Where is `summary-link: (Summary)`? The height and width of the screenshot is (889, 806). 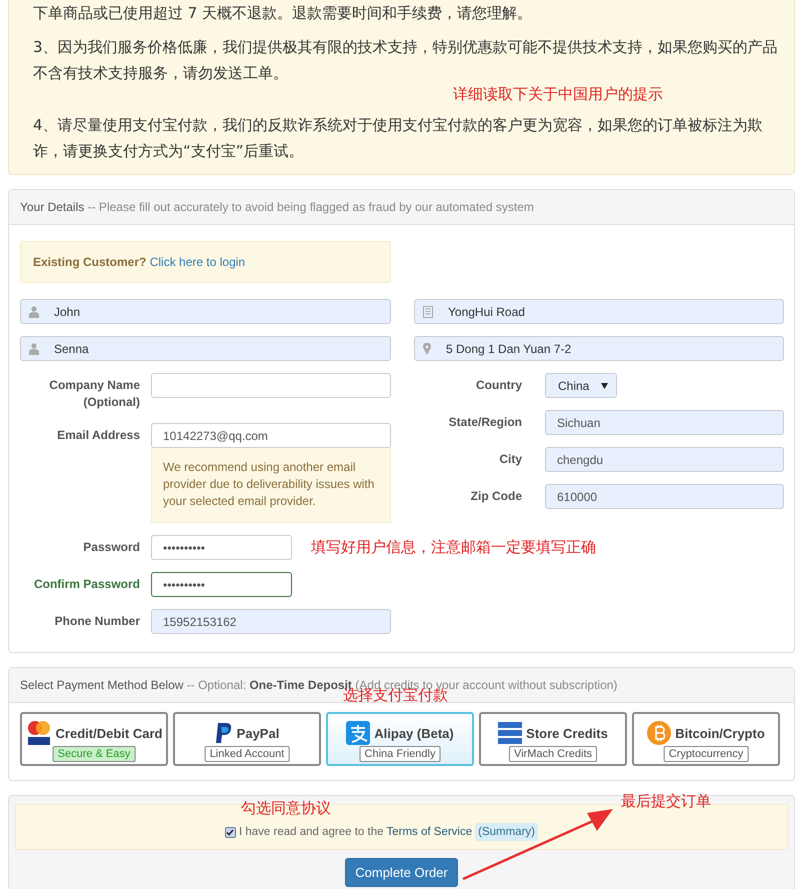 summary-link: (Summary) is located at coordinates (506, 832).